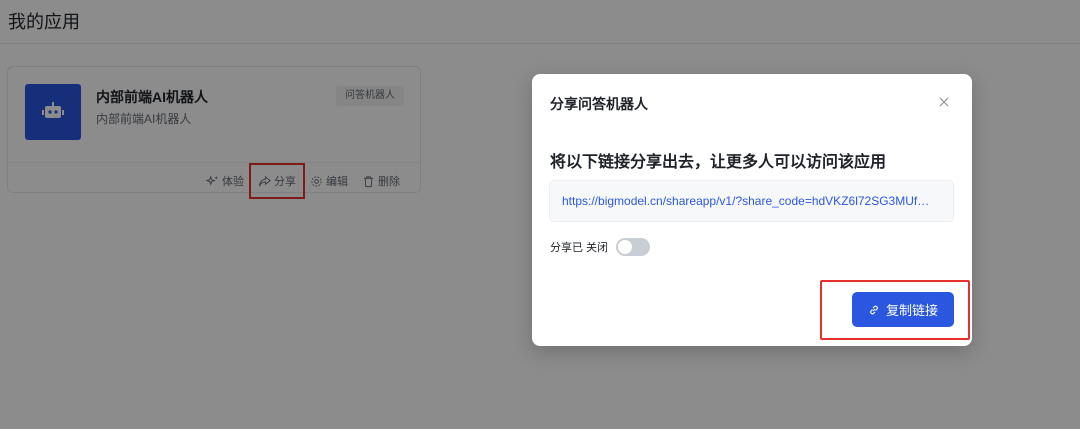  Describe the element at coordinates (911, 310) in the screenshot. I see `copy-link-label: 复制链接` at that location.